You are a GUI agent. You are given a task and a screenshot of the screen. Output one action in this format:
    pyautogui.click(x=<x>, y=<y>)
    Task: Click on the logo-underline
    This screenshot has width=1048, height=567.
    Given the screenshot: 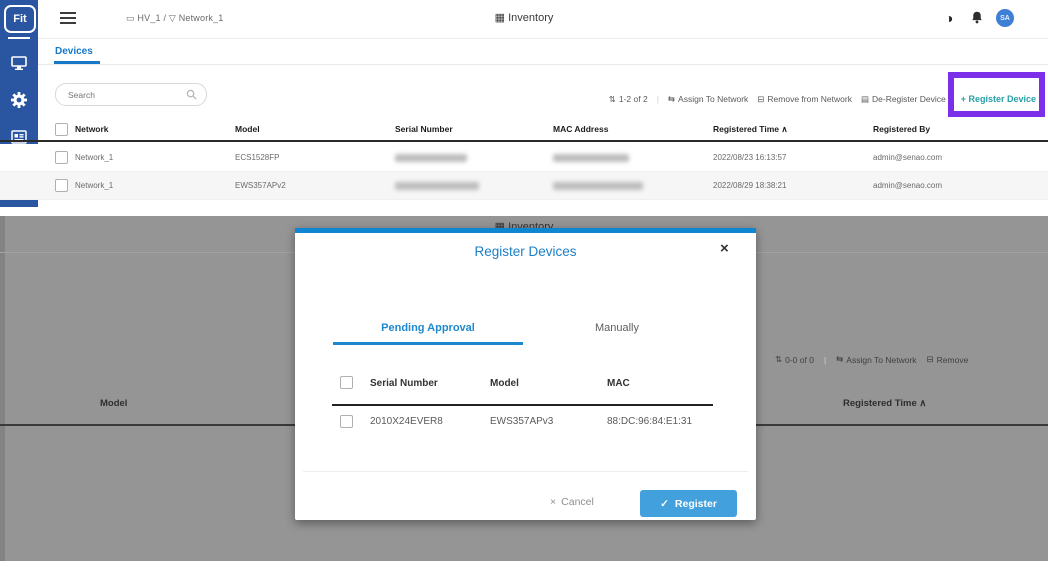 What is the action you would take?
    pyautogui.click(x=19, y=38)
    